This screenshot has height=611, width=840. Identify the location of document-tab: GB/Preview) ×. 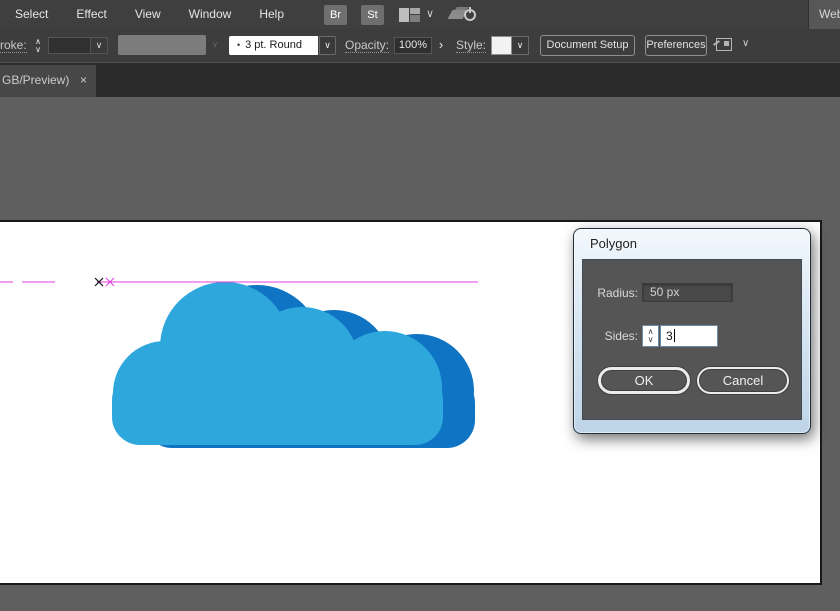
(48, 81).